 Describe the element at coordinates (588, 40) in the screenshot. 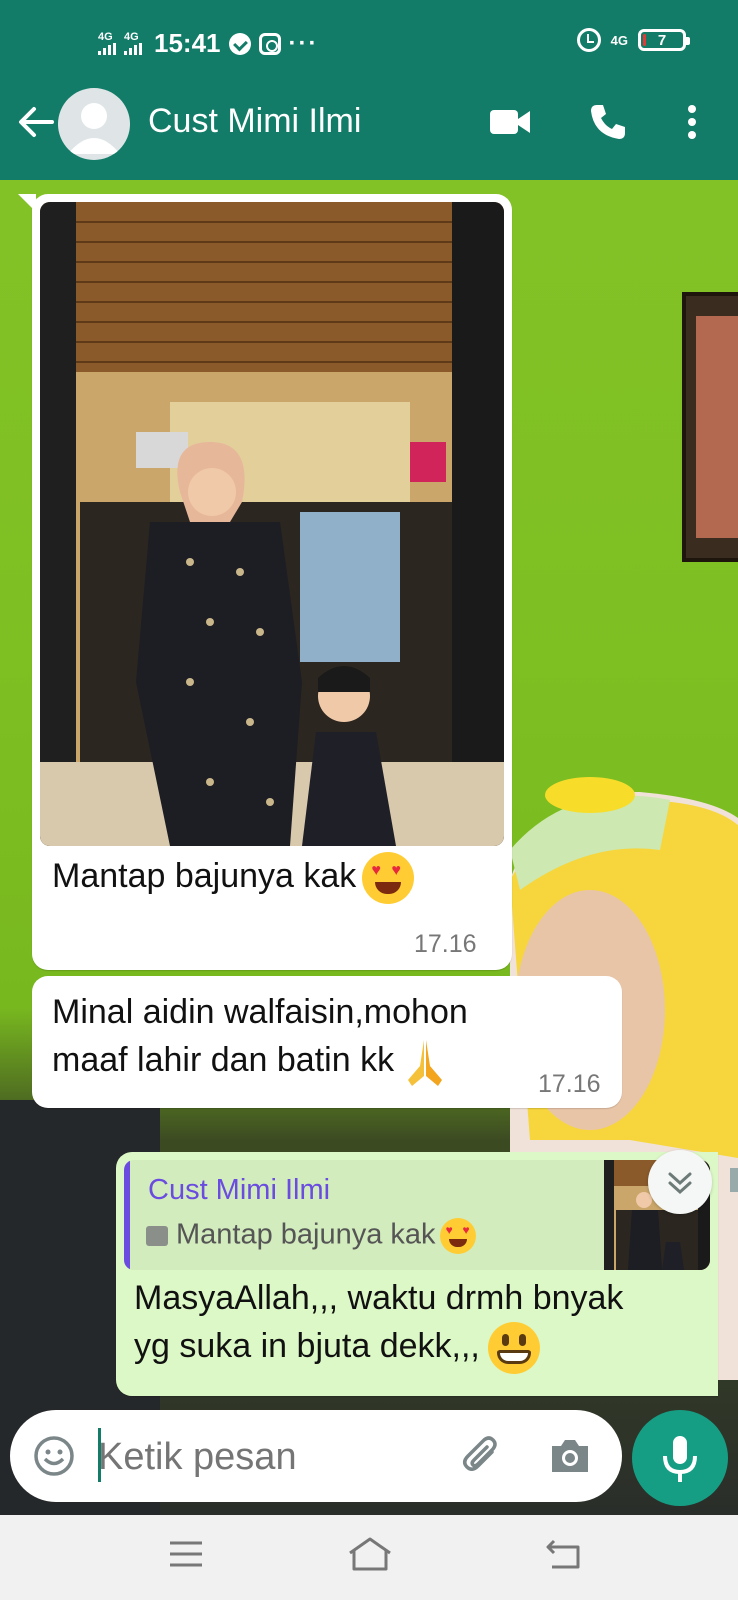

I see `alarm-icon` at that location.